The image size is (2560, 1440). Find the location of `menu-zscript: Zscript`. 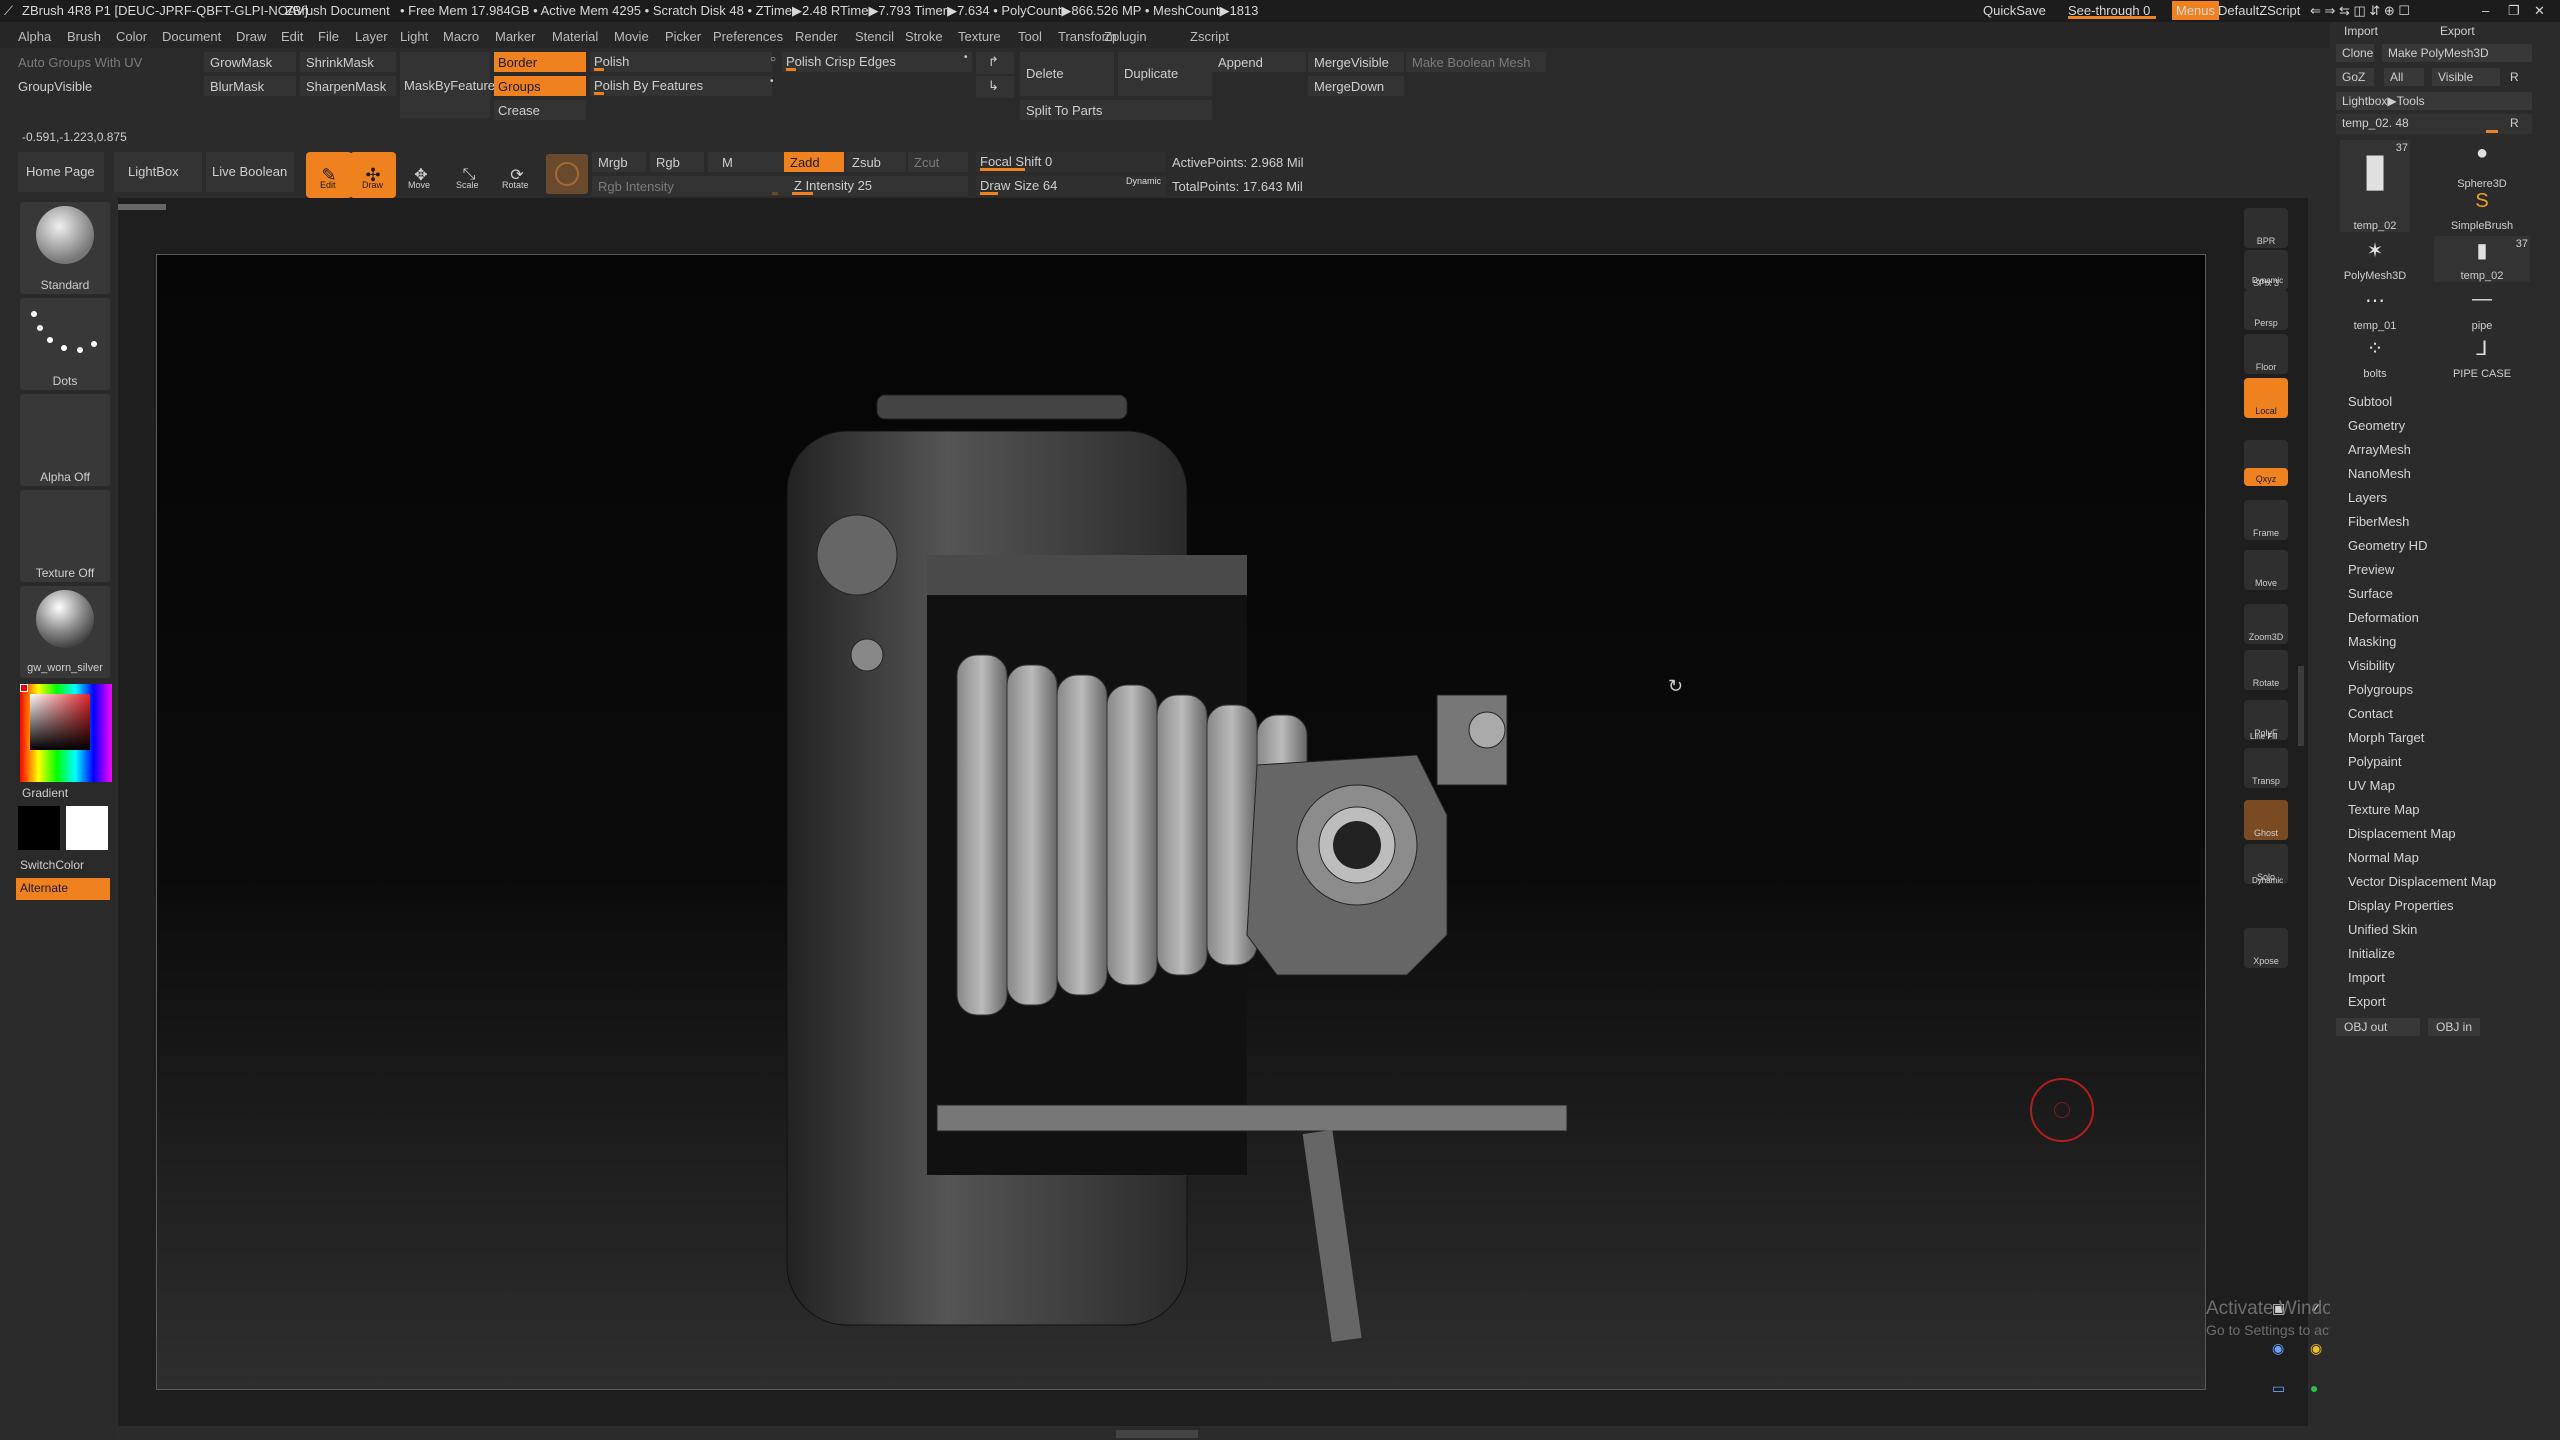

menu-zscript: Zscript is located at coordinates (1209, 36).